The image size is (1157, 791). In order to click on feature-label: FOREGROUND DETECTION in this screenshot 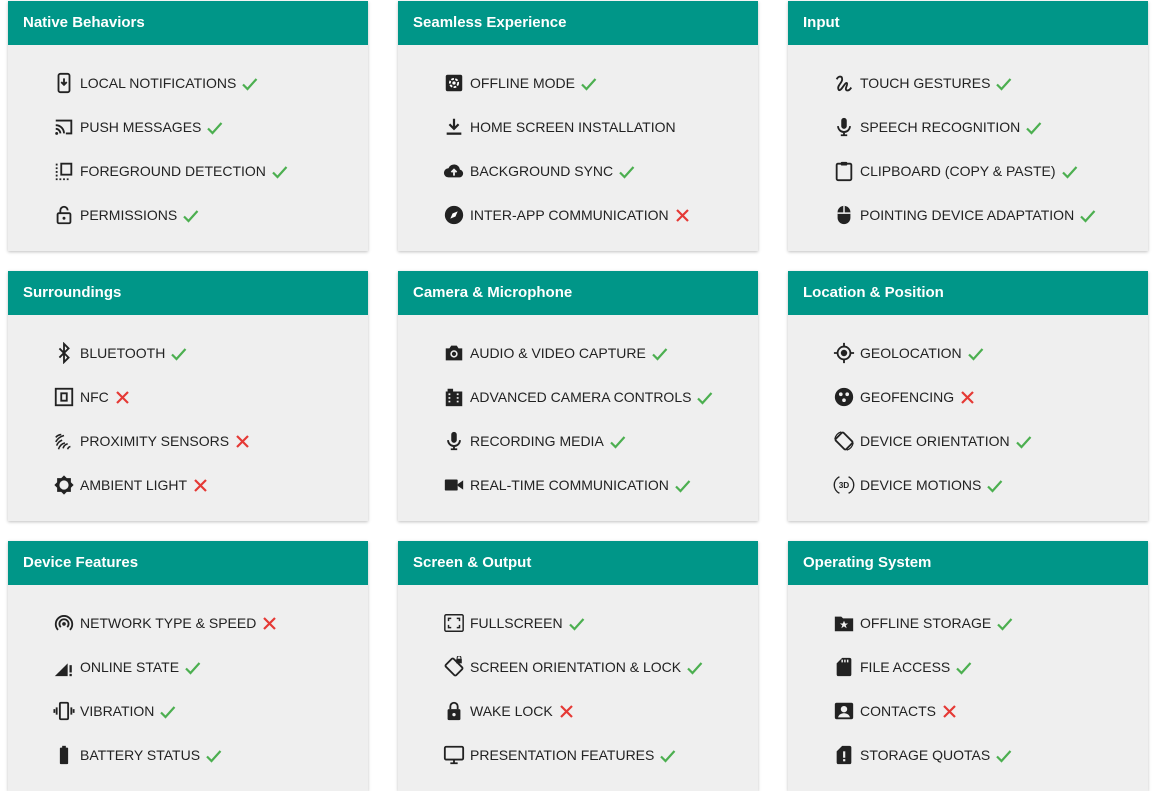, I will do `click(173, 171)`.